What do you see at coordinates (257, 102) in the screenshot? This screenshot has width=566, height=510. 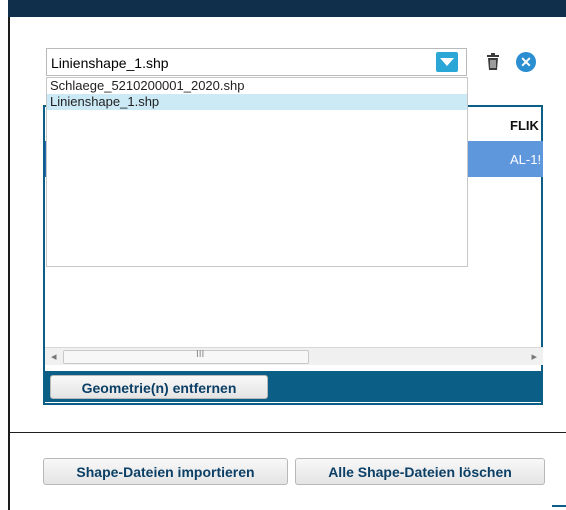 I see `dropdown-option-selected: Linienshape_1.shp` at bounding box center [257, 102].